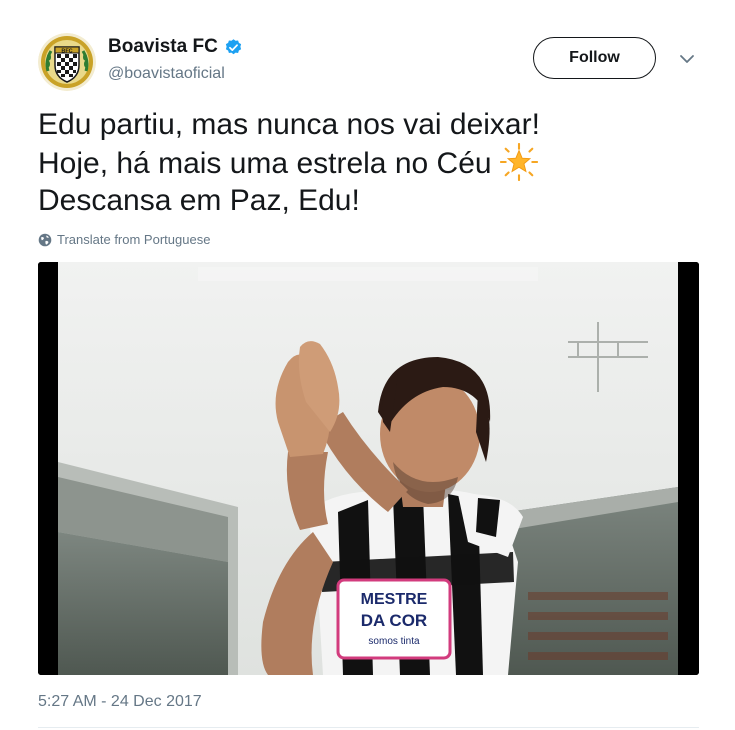 The height and width of the screenshot is (730, 735). I want to click on boavista-crest-icon: BFC, so click(67, 62).